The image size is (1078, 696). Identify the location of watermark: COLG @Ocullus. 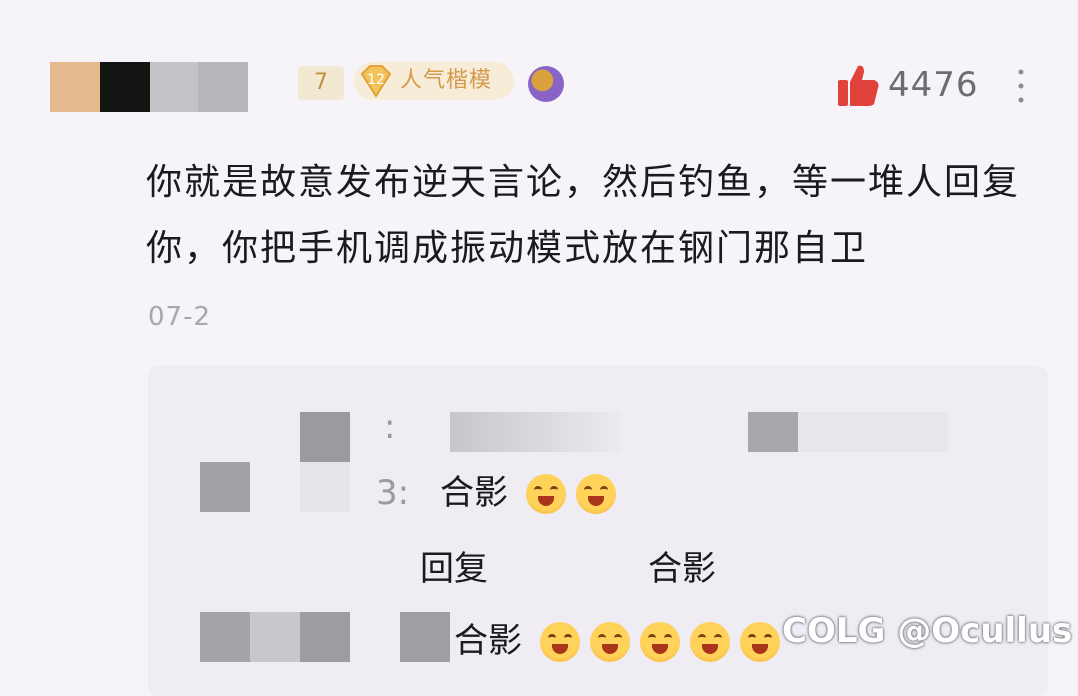
(927, 631).